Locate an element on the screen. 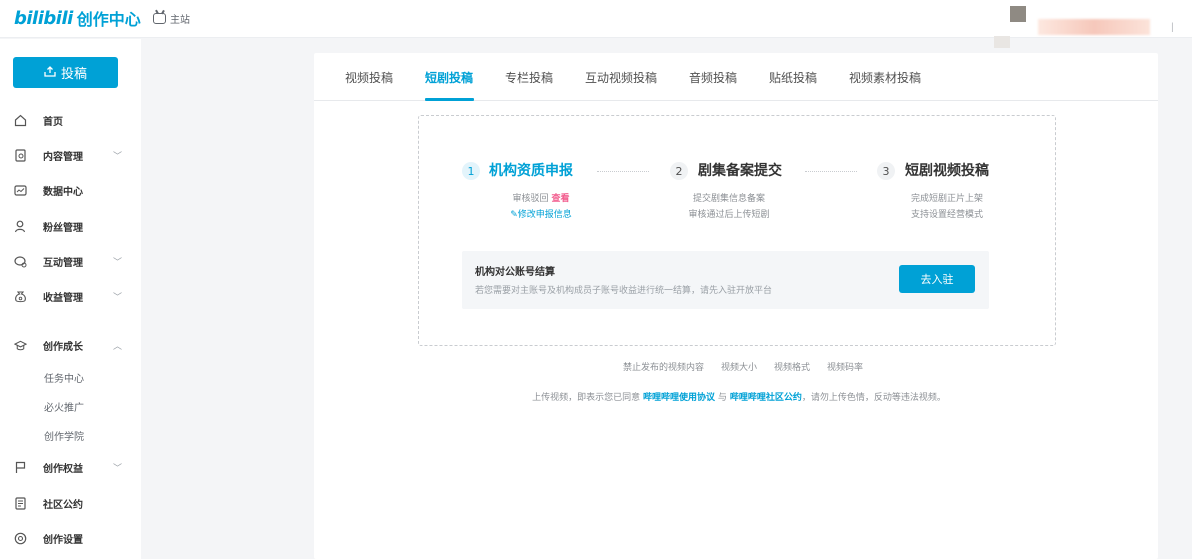 The image size is (1192, 559). tab-audio: 音频投稿 is located at coordinates (713, 77).